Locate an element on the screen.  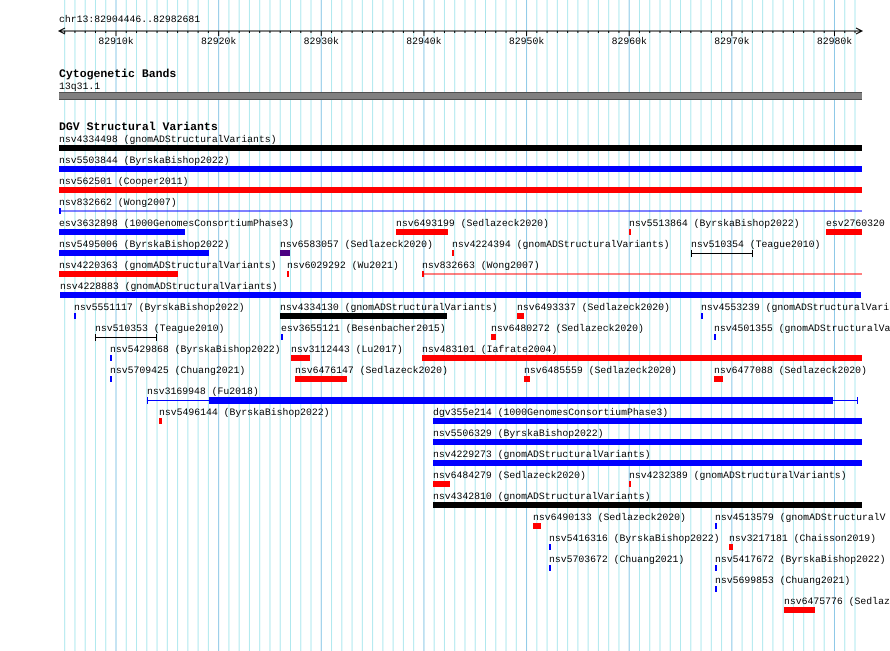
feature-label: nsv5429868 (ByrskaBishop2022) is located at coordinates (195, 349).